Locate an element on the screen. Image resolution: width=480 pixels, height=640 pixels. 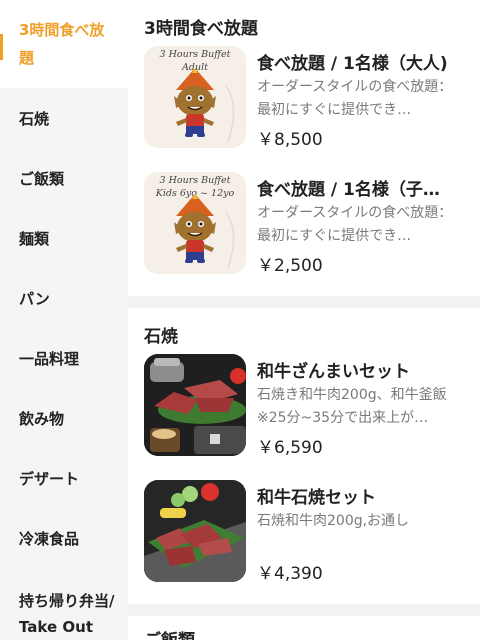
item-thumbnail: 3 Hours Buffet Adult is located at coordinates (195, 97).